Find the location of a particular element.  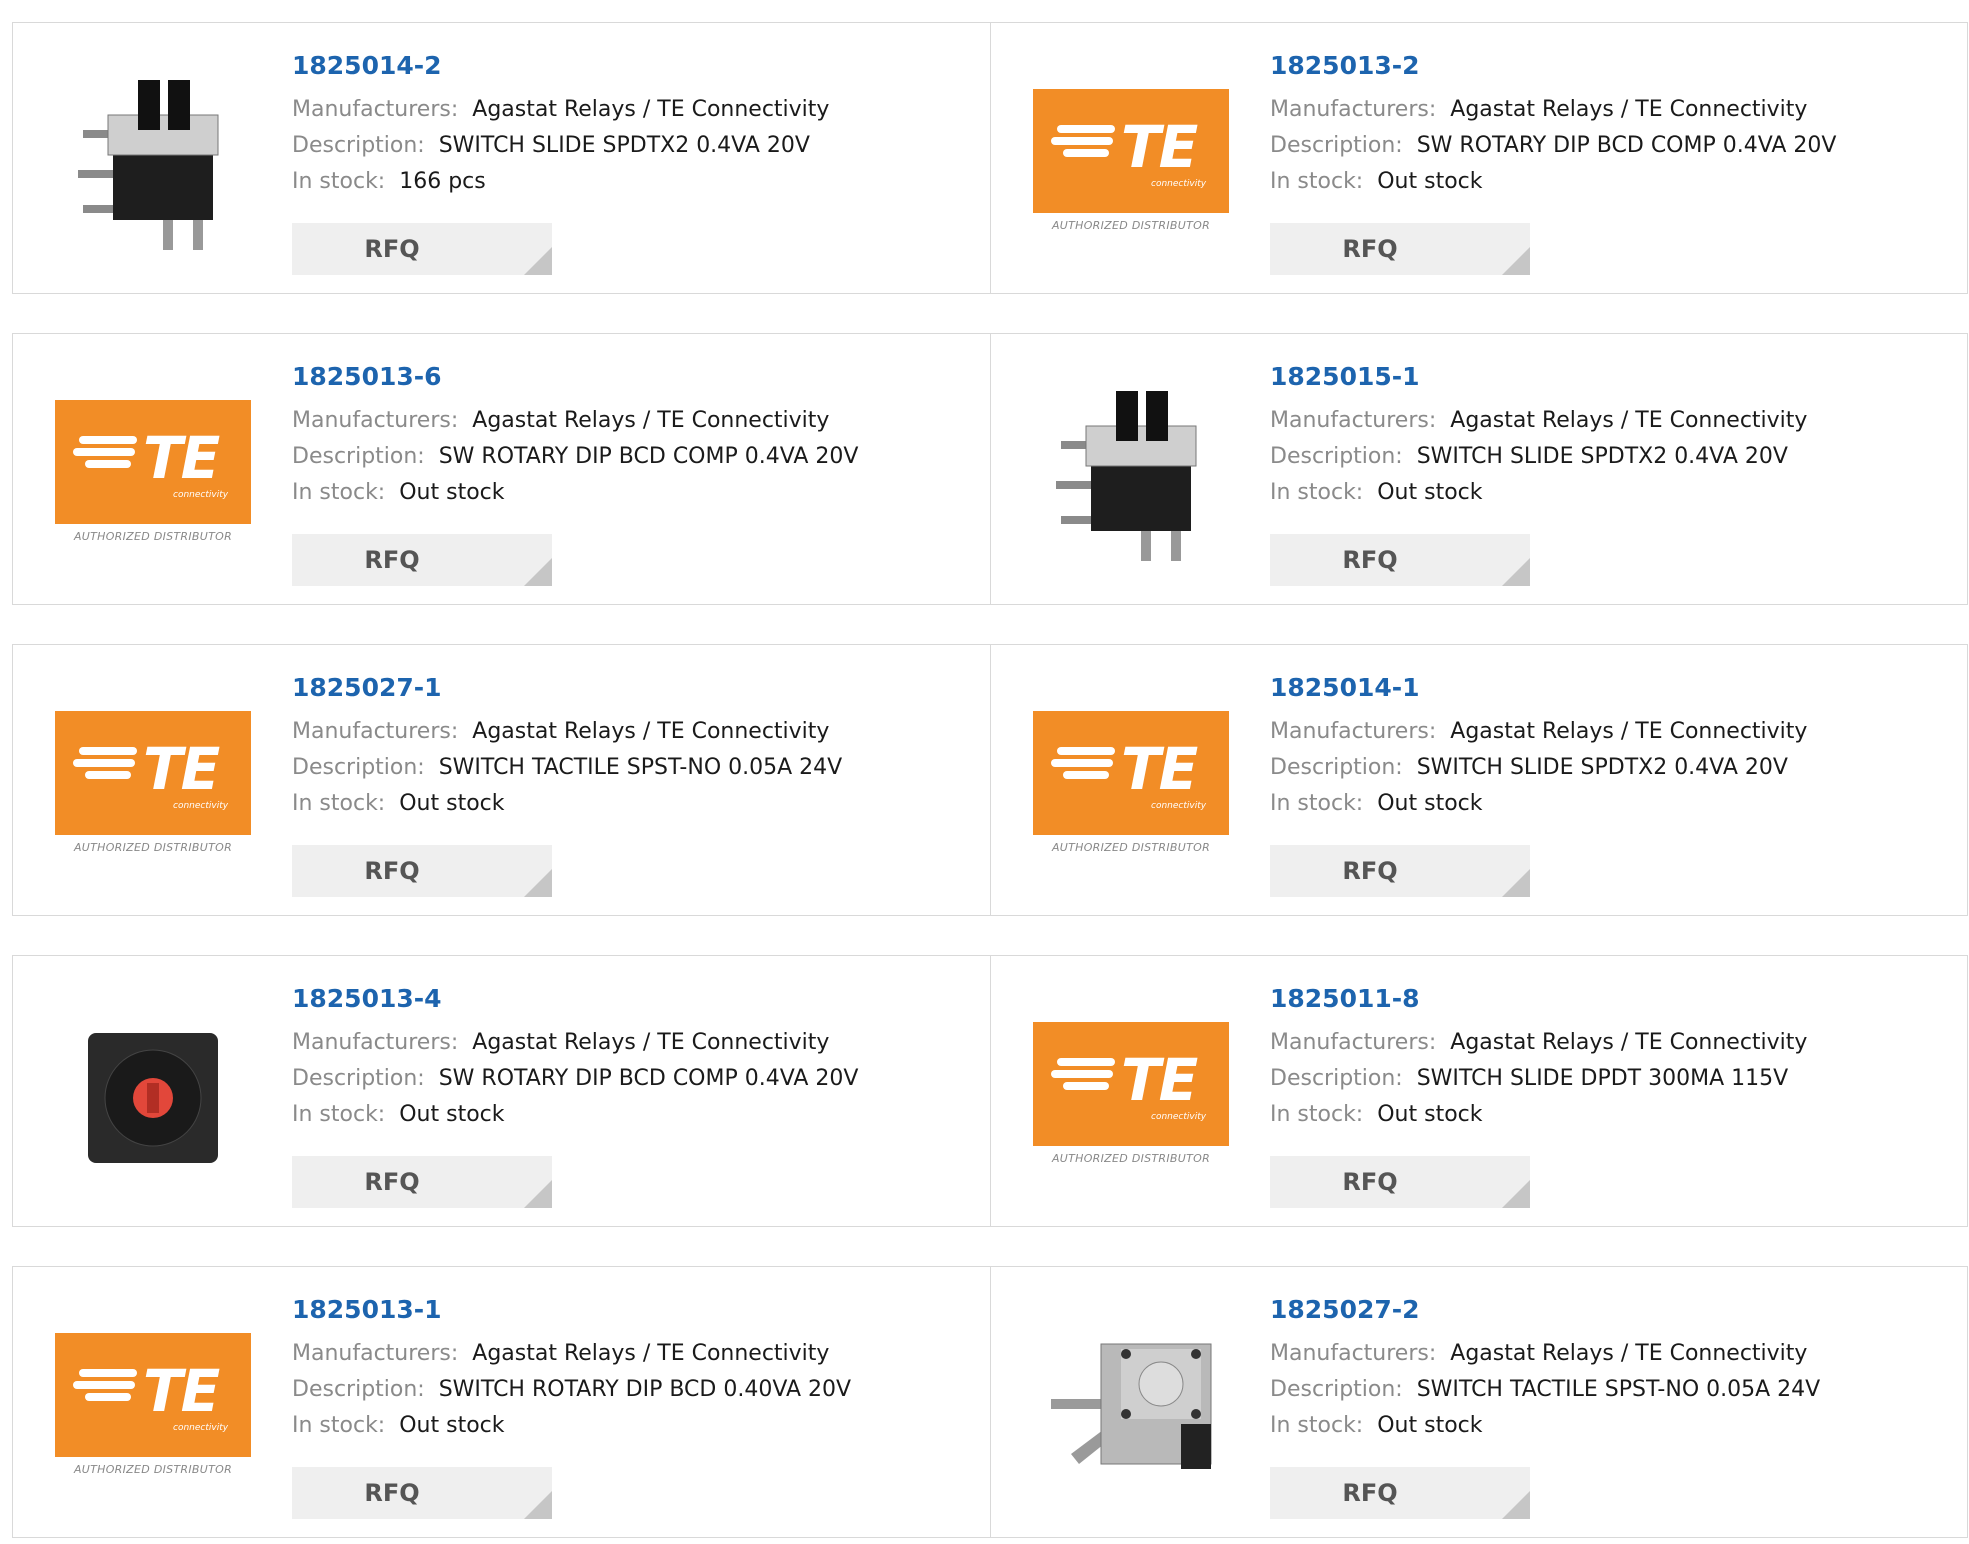

description-value: SWITCH ROTARY DIP BCD 0.40VA 20V is located at coordinates (645, 1389).